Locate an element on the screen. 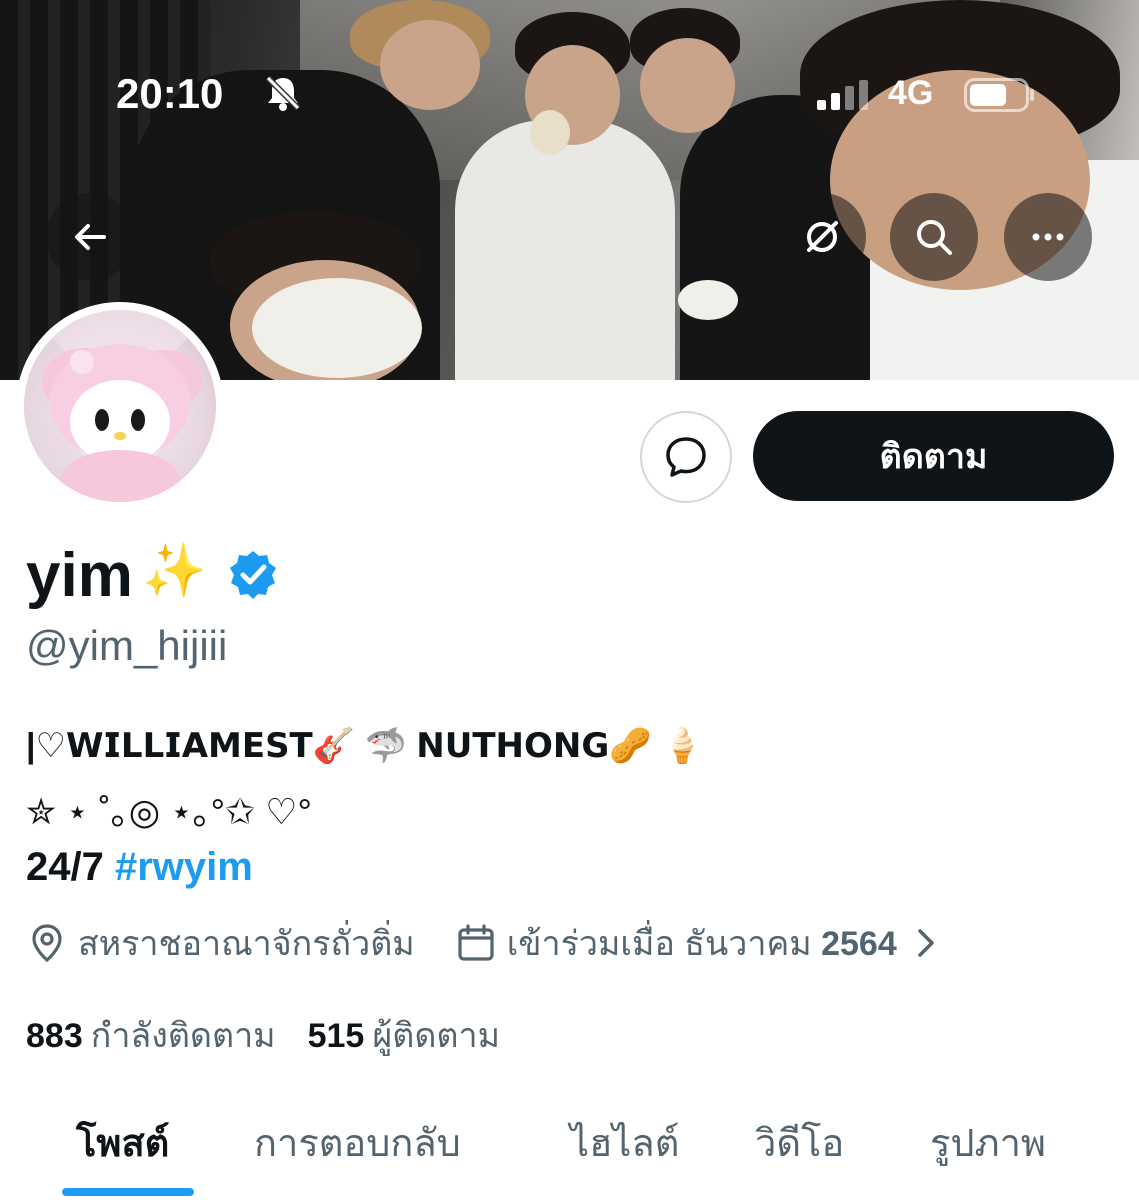 The height and width of the screenshot is (1200, 1139). more-button is located at coordinates (1048, 237).